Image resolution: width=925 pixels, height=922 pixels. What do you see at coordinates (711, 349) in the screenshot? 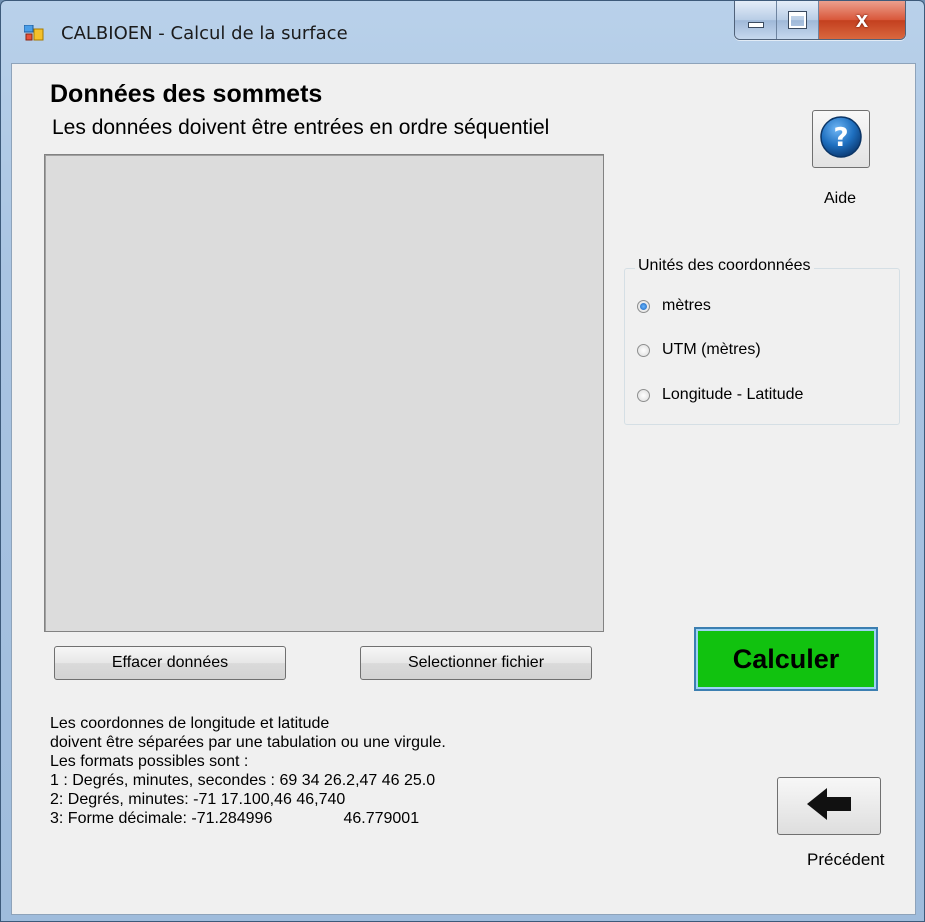
I see `radio-label: UTM (mètres)` at bounding box center [711, 349].